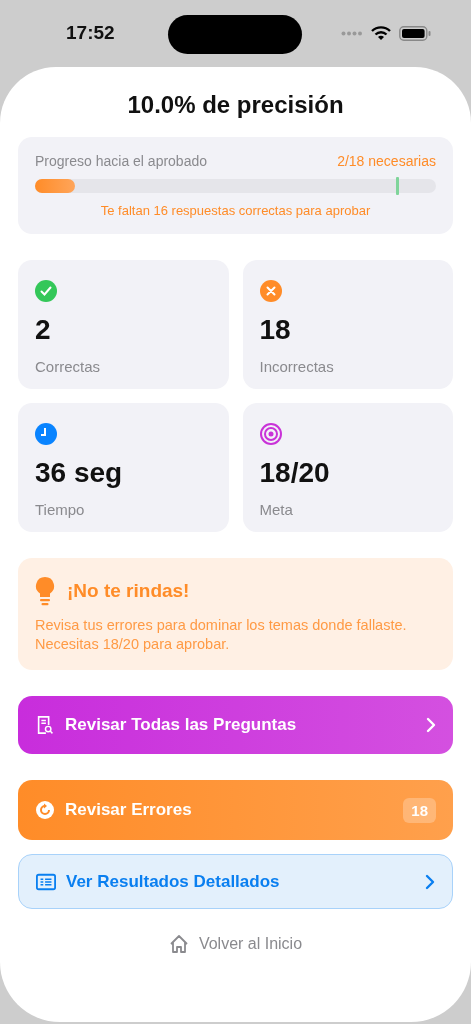 The height and width of the screenshot is (1024, 471). Describe the element at coordinates (297, 366) in the screenshot. I see `stat-label: Incorrectas` at that location.